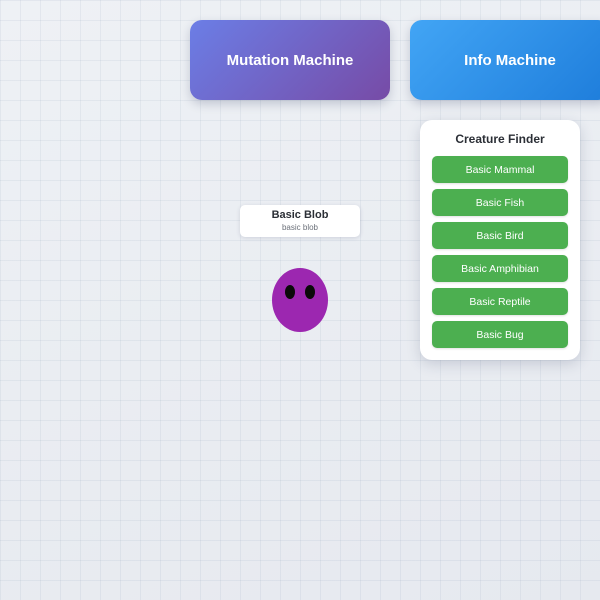  Describe the element at coordinates (500, 235) in the screenshot. I see `find-basic-bird-button: Basic Bird` at that location.